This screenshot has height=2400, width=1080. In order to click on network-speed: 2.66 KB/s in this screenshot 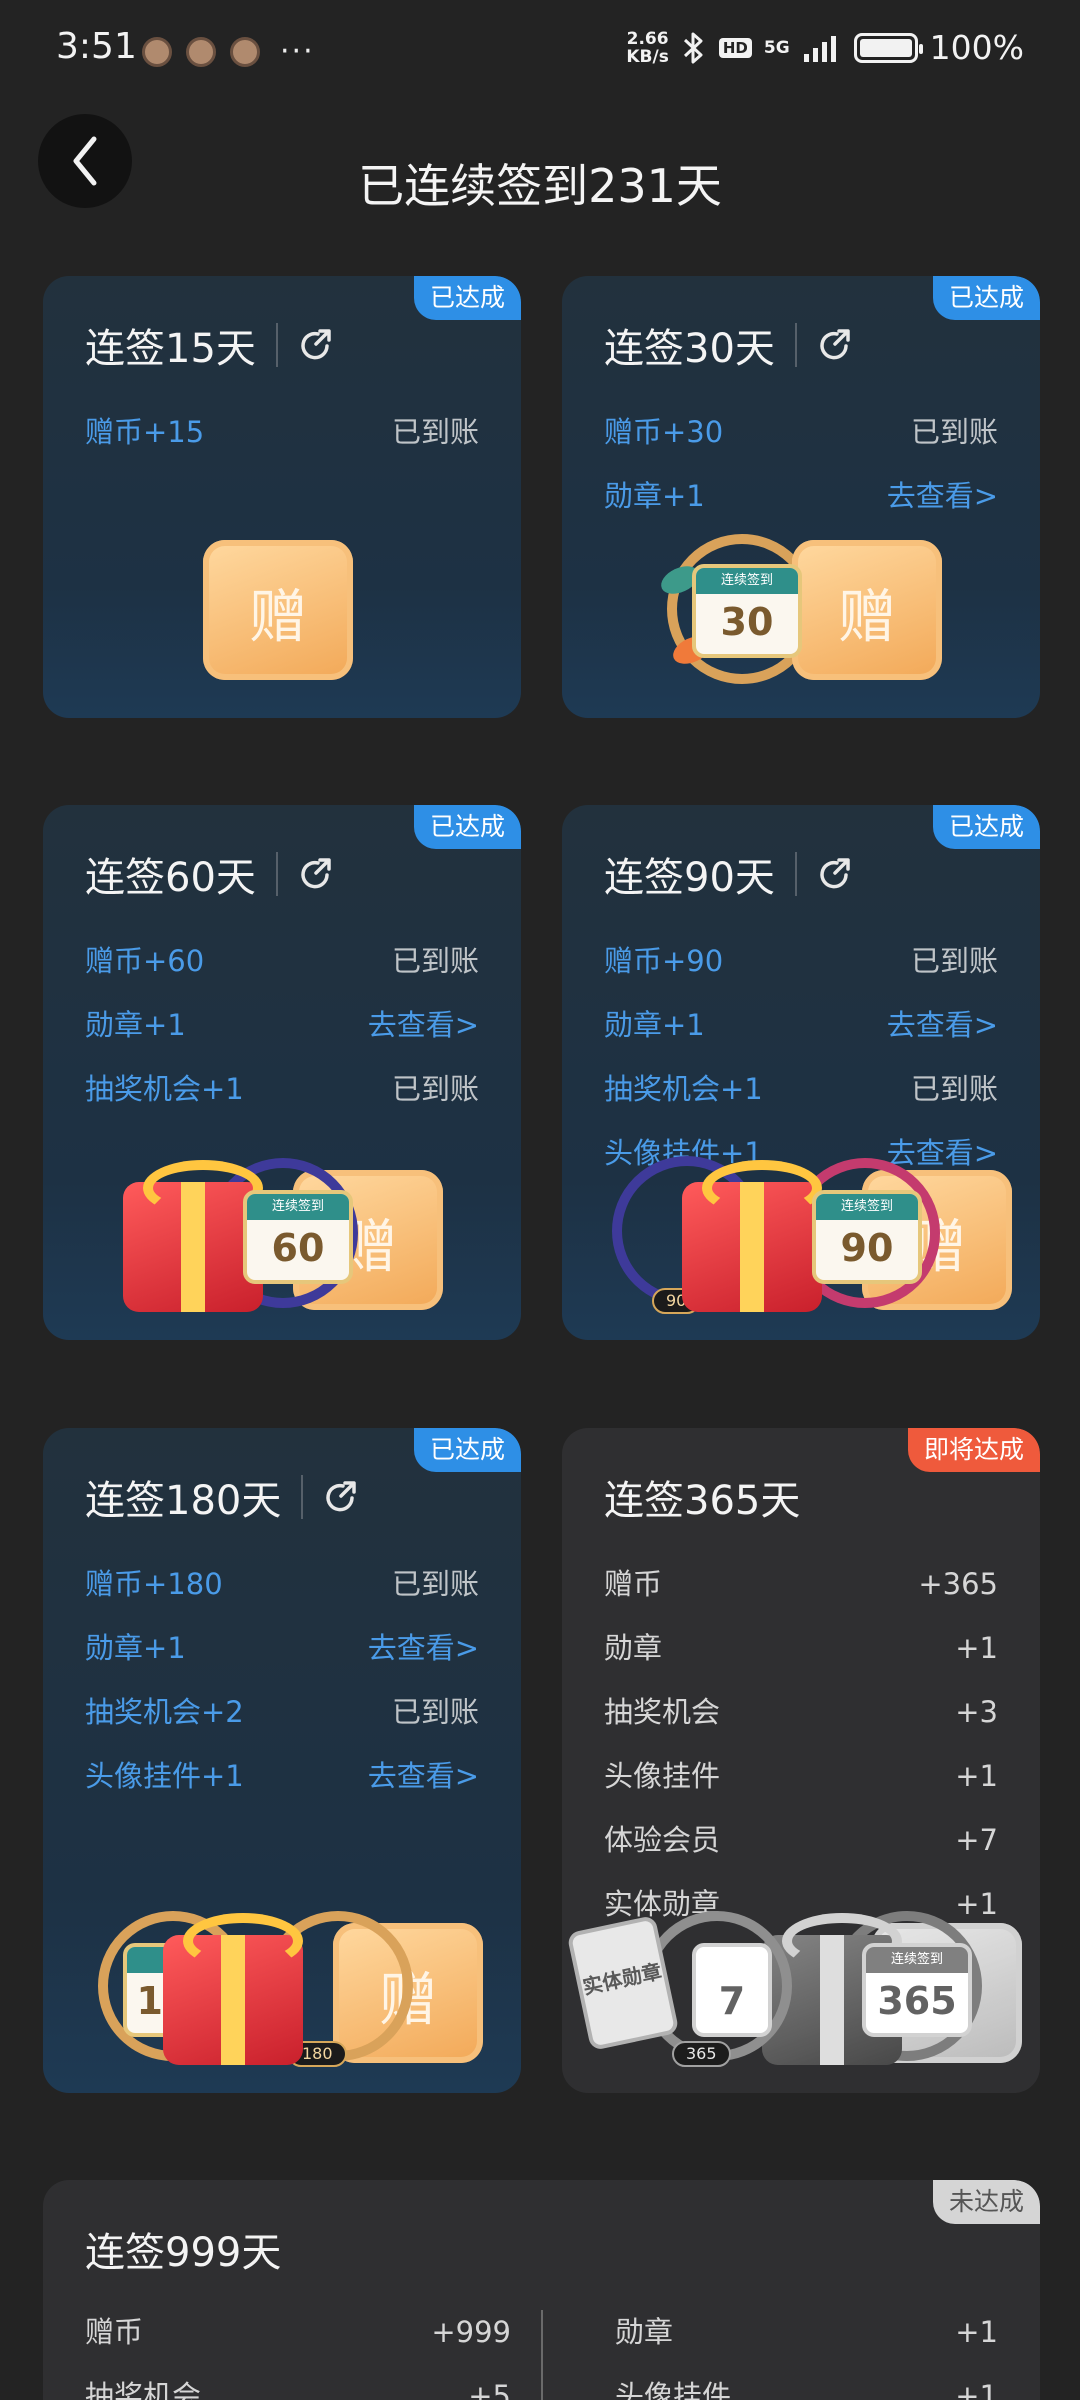, I will do `click(647, 48)`.